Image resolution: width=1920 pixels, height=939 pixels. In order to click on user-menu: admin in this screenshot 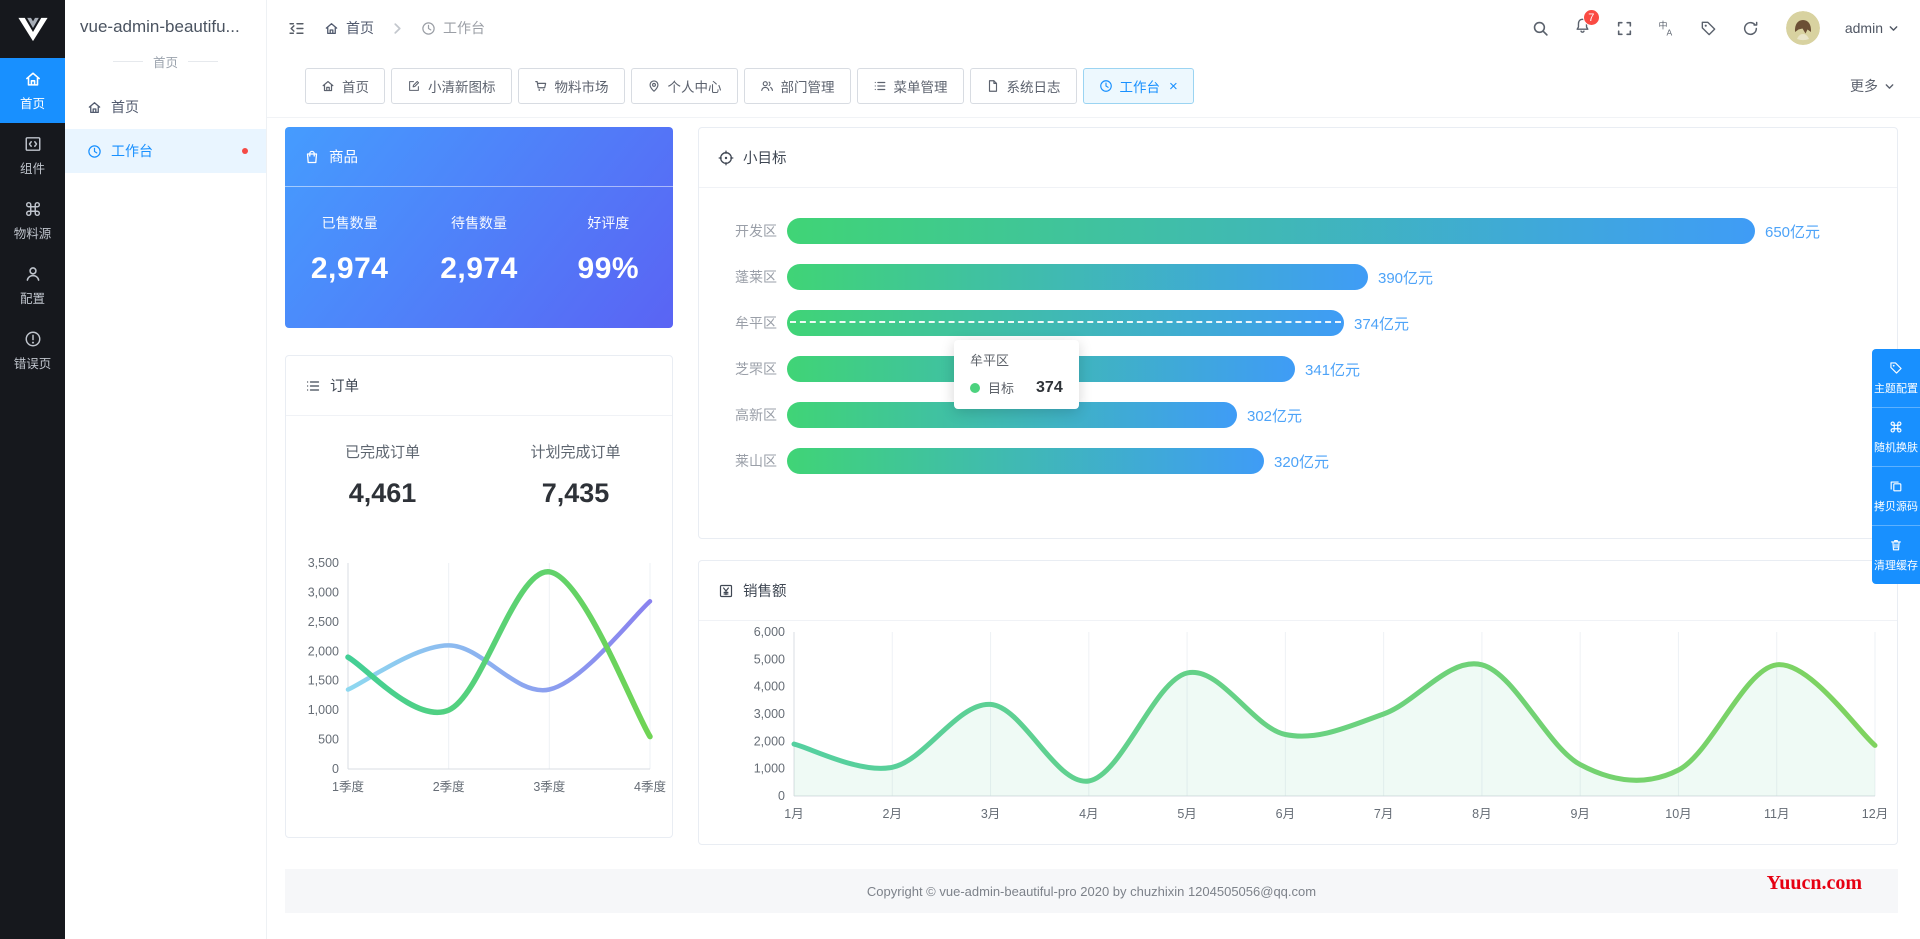, I will do `click(1872, 28)`.